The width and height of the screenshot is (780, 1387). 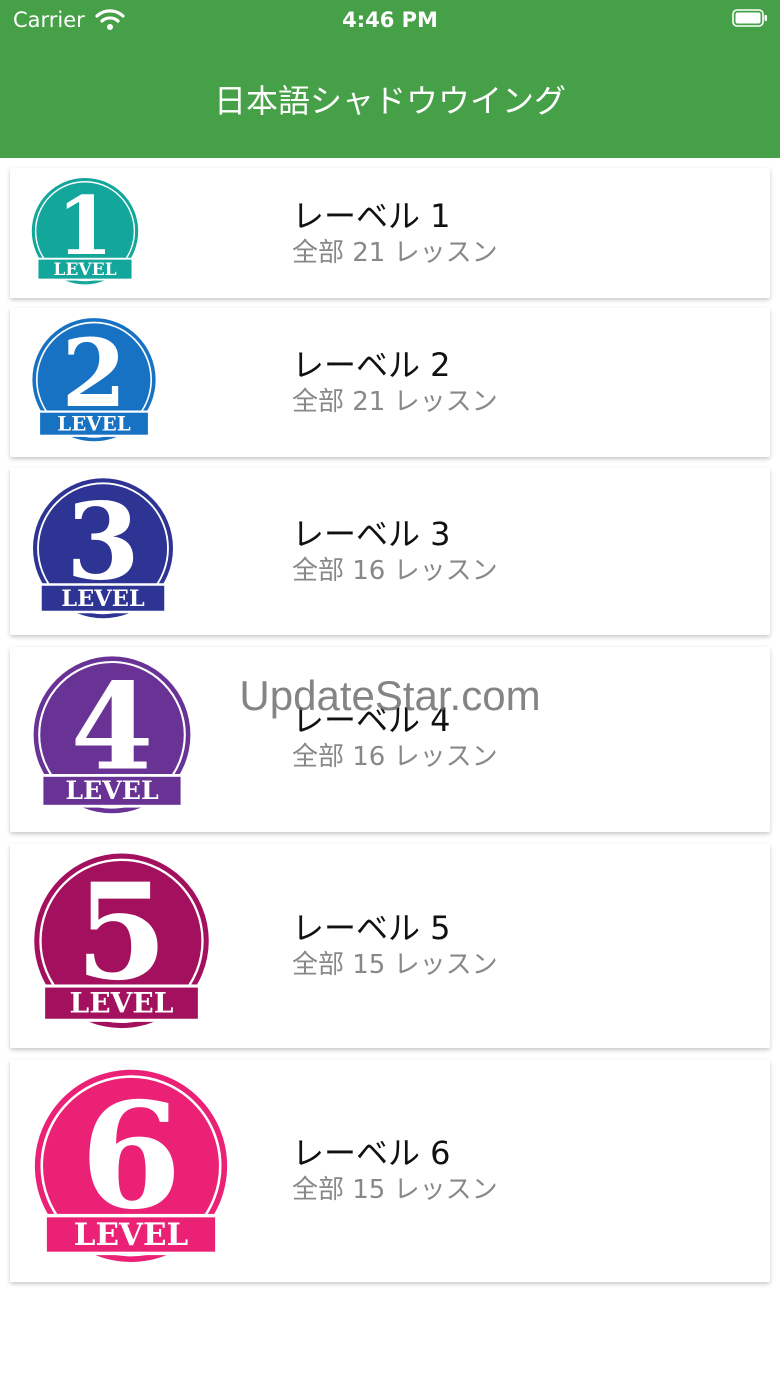 What do you see at coordinates (371, 1153) in the screenshot?
I see `level-title: レーベル 6` at bounding box center [371, 1153].